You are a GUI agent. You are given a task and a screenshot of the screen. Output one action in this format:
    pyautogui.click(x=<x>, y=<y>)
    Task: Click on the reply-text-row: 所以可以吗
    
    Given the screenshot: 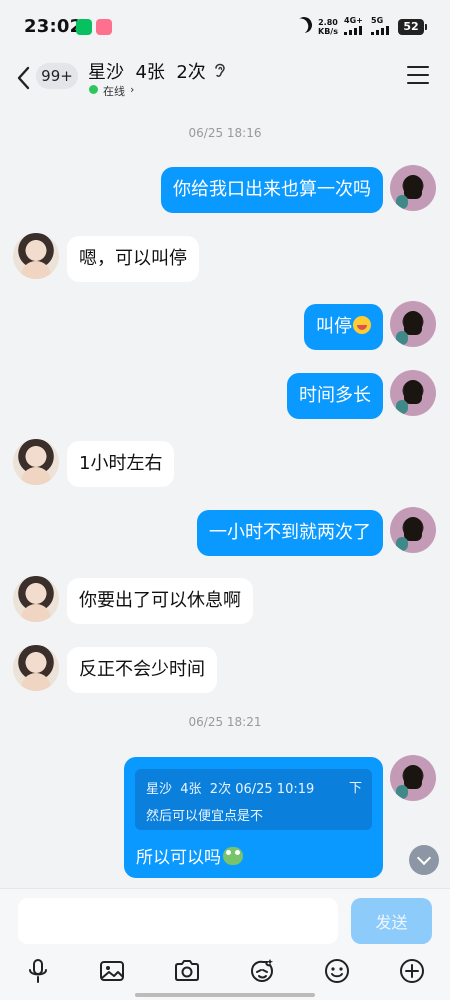 What is the action you would take?
    pyautogui.click(x=189, y=855)
    